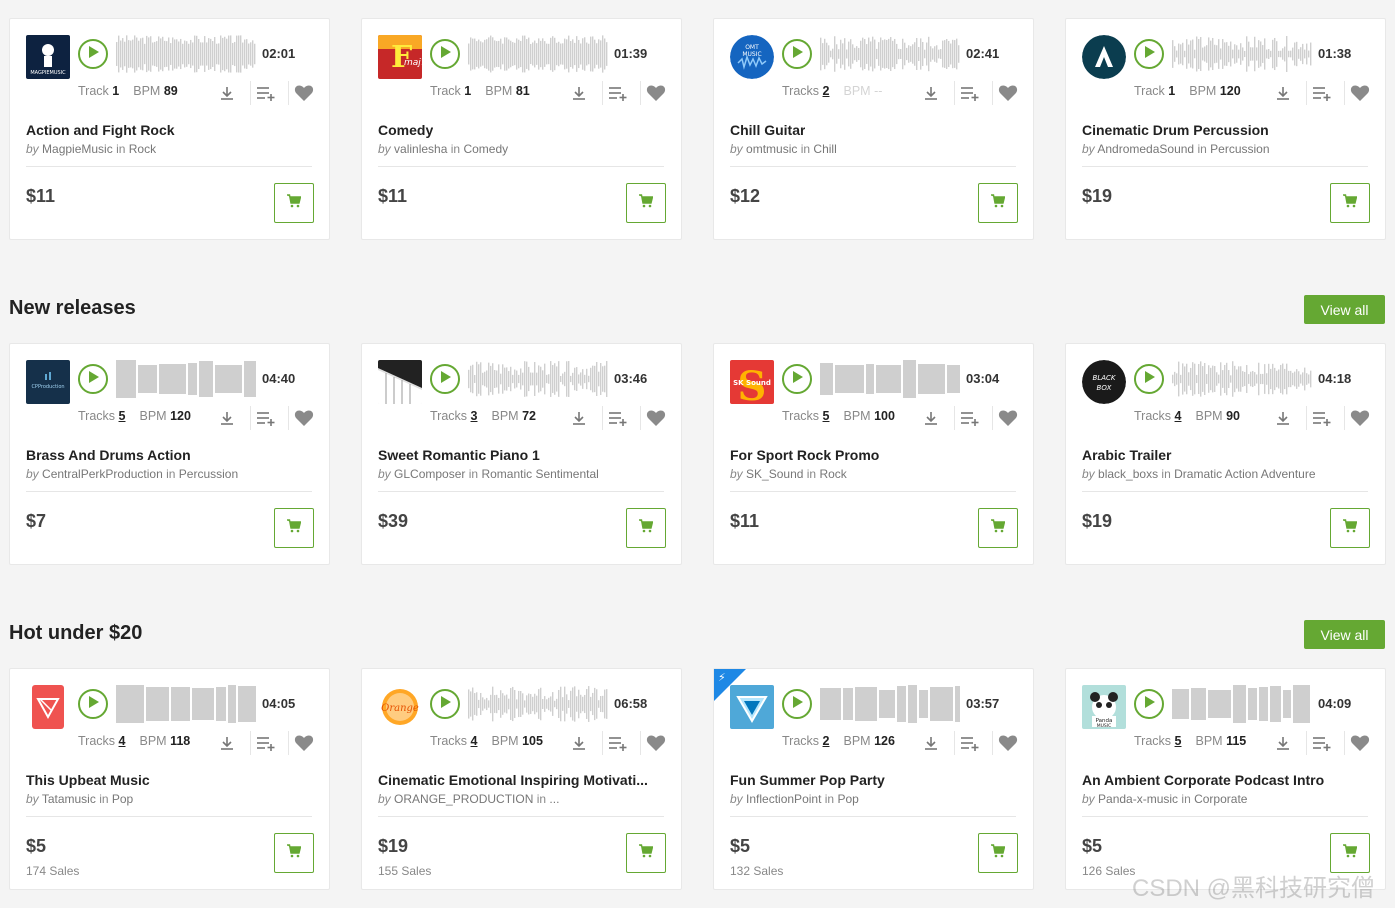 This screenshot has width=1395, height=908. What do you see at coordinates (1344, 309) in the screenshot?
I see `view-all-button: View all` at bounding box center [1344, 309].